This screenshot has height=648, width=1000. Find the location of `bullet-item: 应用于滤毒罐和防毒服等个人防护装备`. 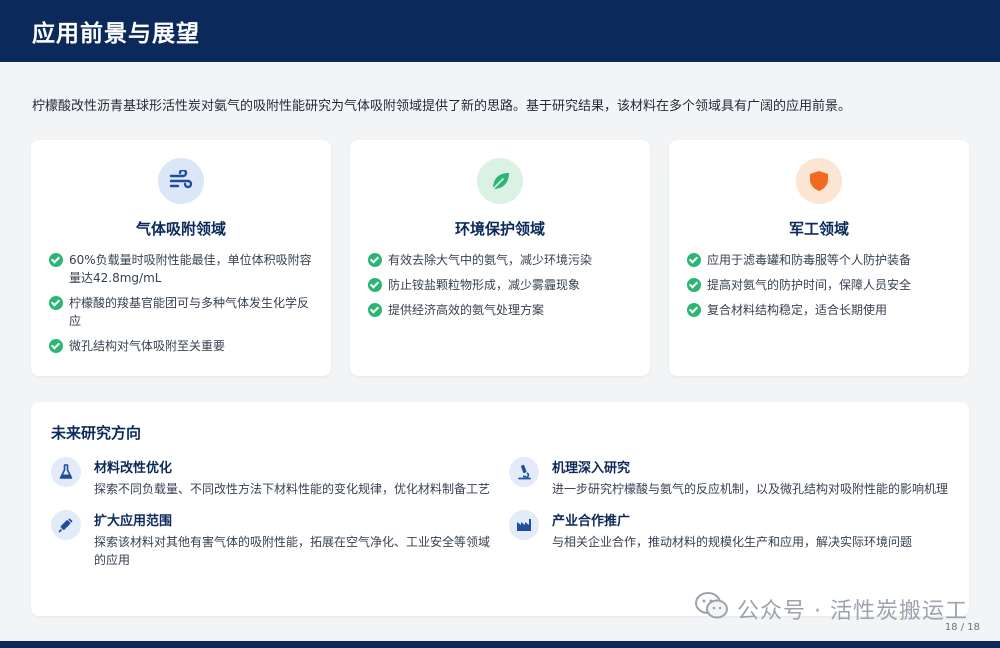

bullet-item: 应用于滤毒罐和防毒服等个人防护装备 is located at coordinates (819, 260).